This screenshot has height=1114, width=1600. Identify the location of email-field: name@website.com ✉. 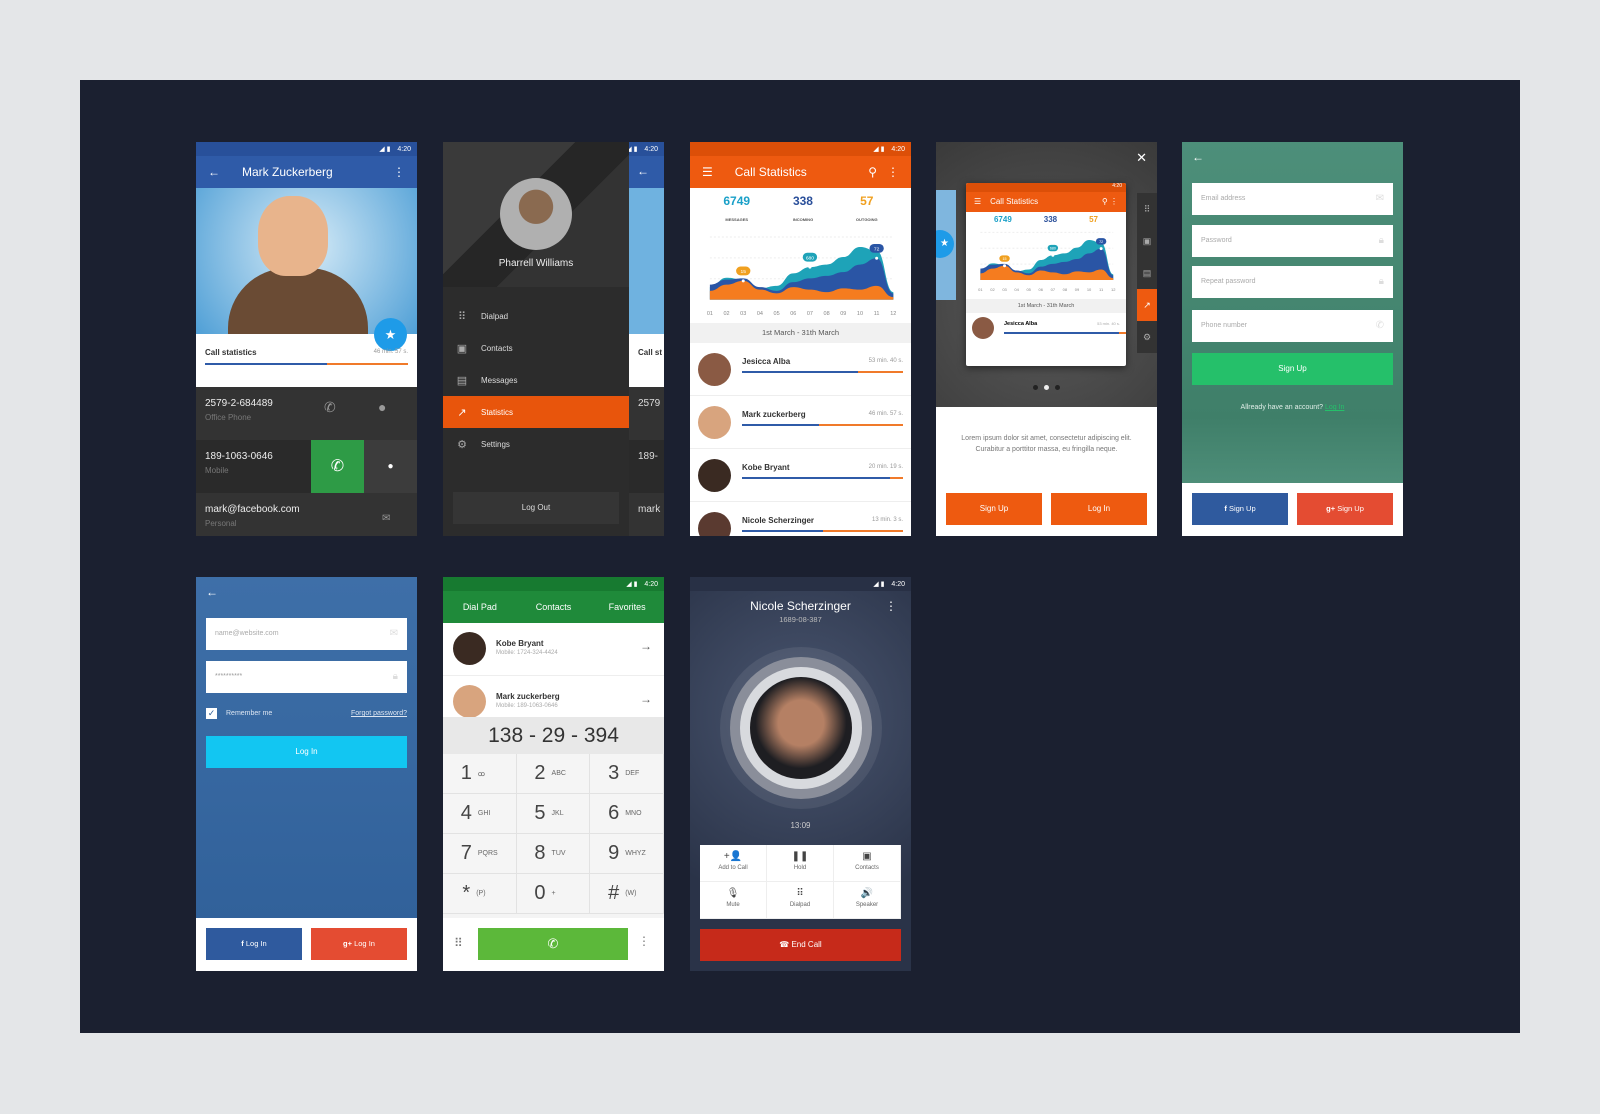
(306, 634).